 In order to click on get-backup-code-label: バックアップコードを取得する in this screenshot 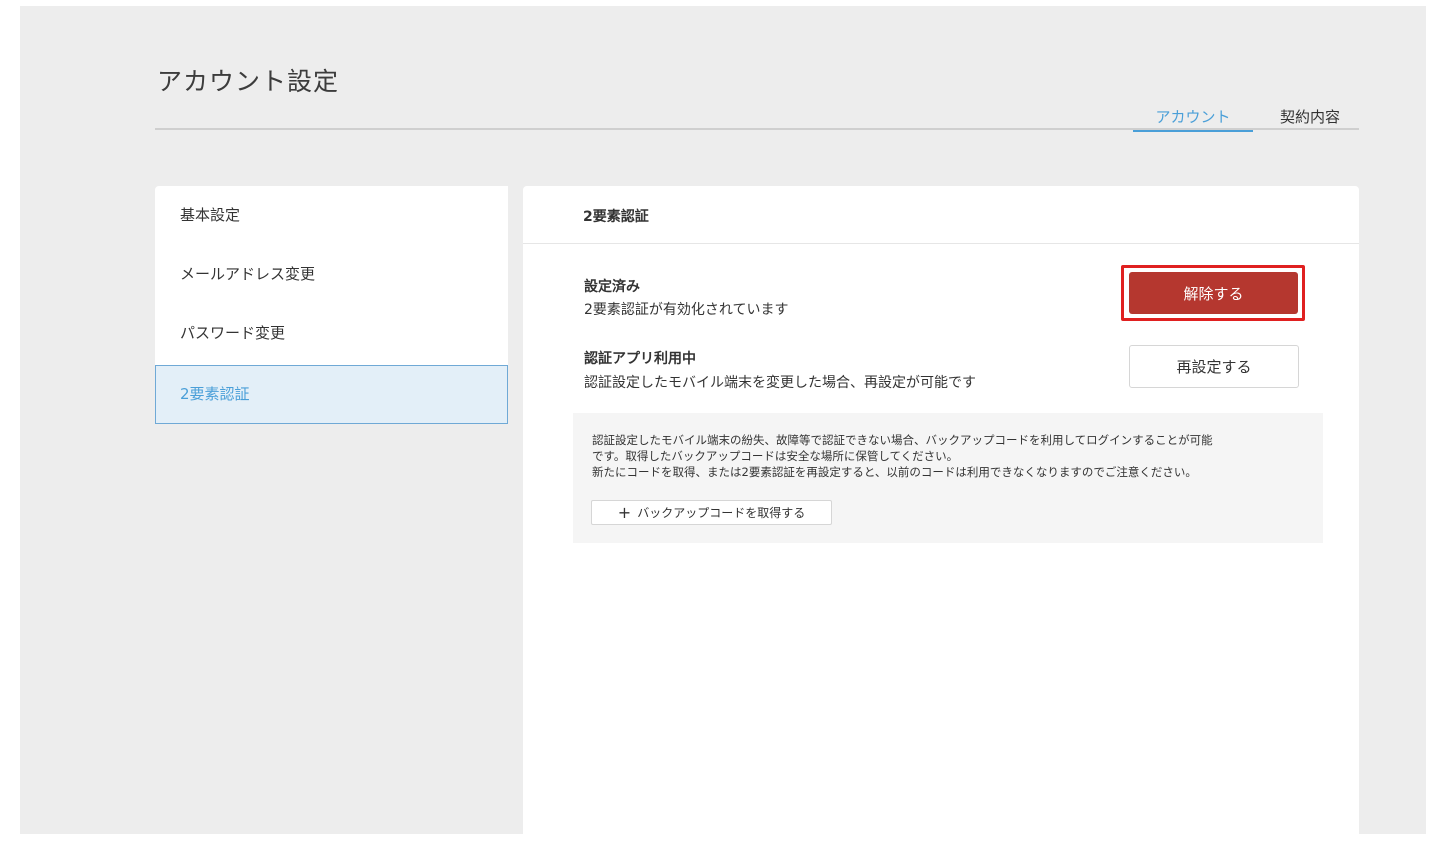, I will do `click(721, 513)`.